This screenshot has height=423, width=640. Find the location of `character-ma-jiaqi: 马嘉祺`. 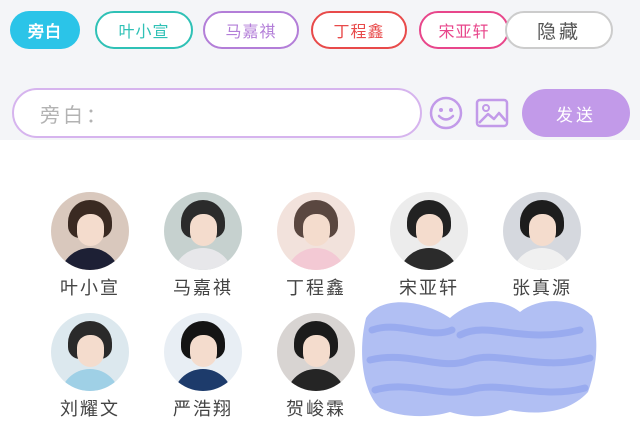

character-ma-jiaqi: 马嘉祺 is located at coordinates (203, 247).